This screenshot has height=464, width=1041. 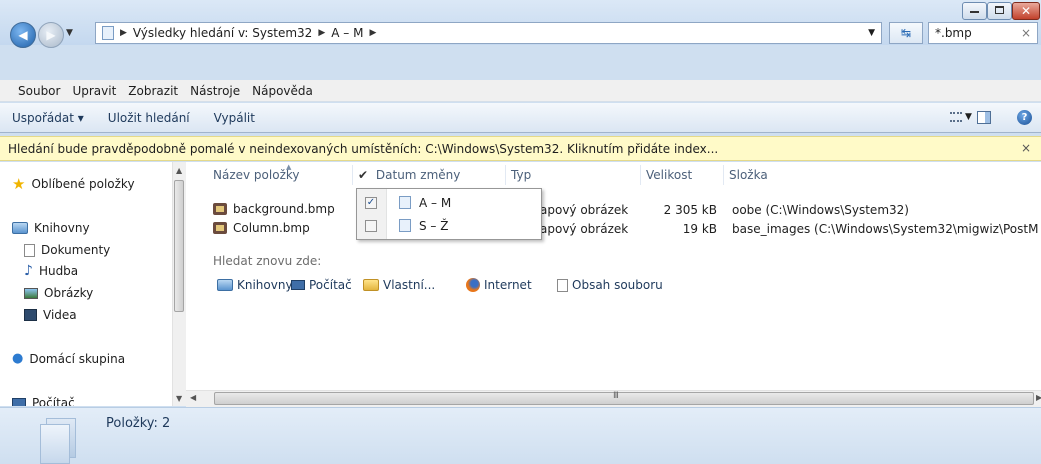 I want to click on breadcrumb-item-a-m: A – M, so click(x=347, y=33).